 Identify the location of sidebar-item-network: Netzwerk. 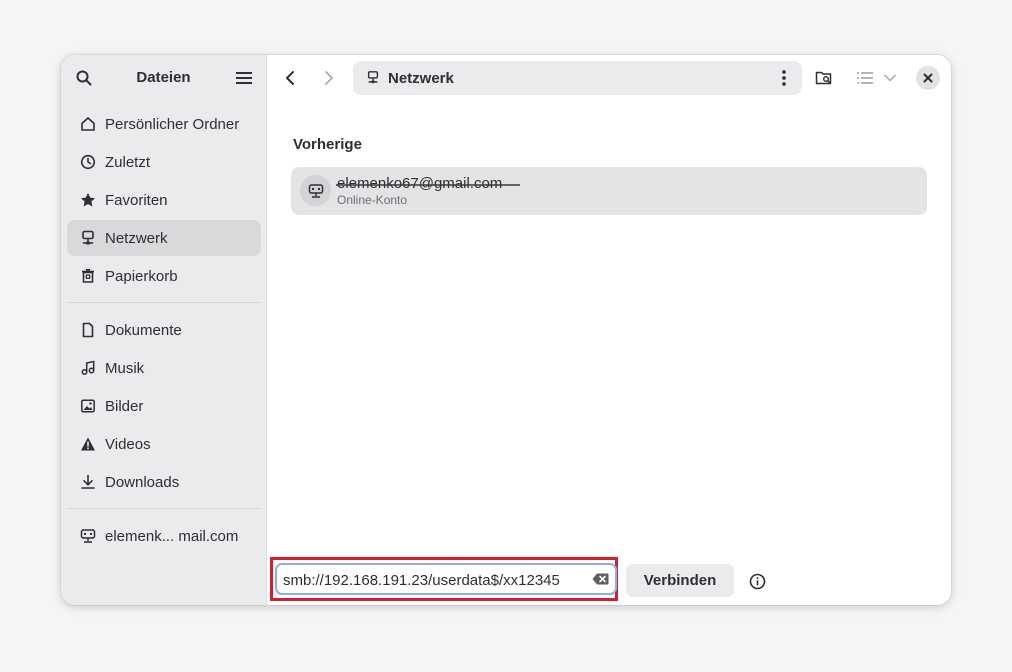
(164, 238).